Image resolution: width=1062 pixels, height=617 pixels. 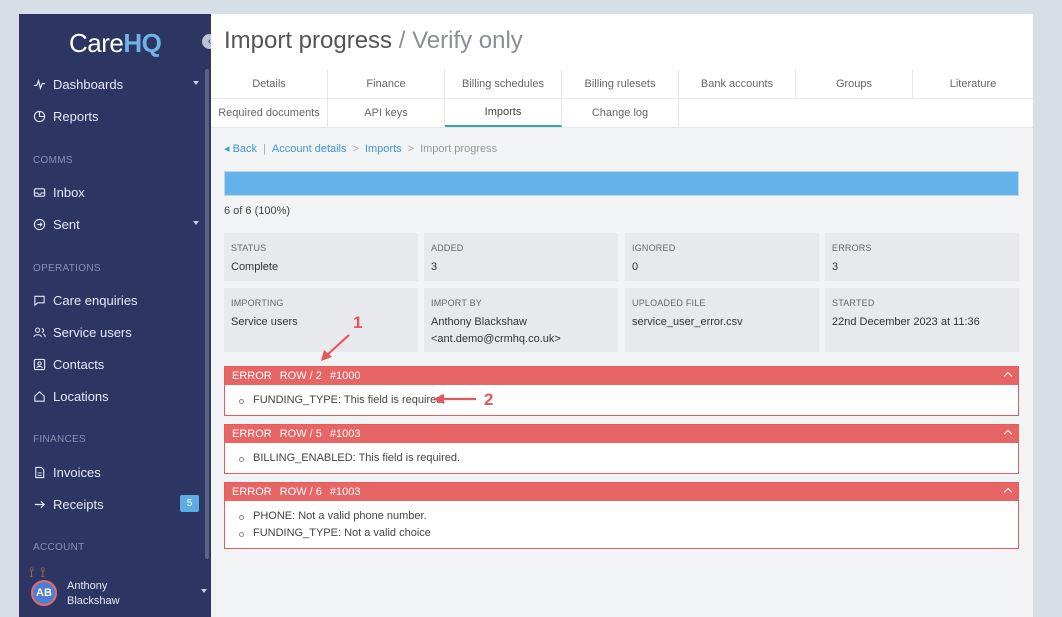 What do you see at coordinates (358, 322) in the screenshot?
I see `annotation-number-1: 1` at bounding box center [358, 322].